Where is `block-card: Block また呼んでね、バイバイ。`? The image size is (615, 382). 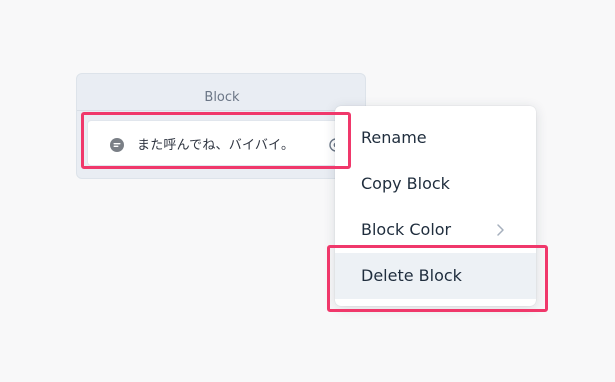
block-card: Block また呼んでね、バイバイ。 is located at coordinates (221, 126).